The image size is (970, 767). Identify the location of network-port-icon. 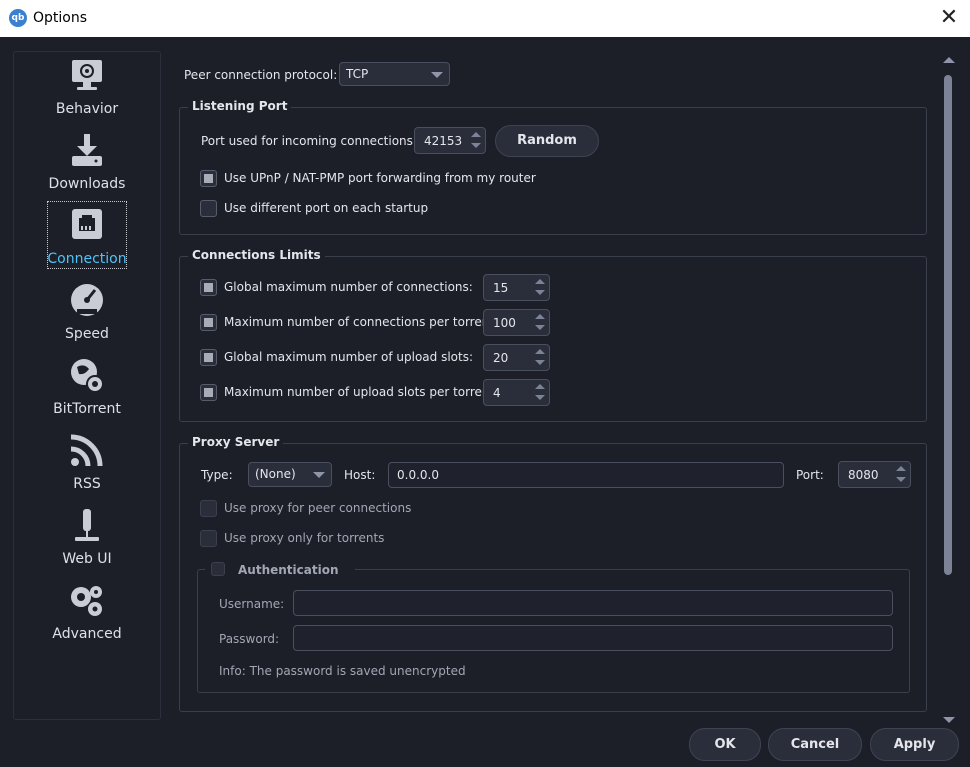
(87, 224).